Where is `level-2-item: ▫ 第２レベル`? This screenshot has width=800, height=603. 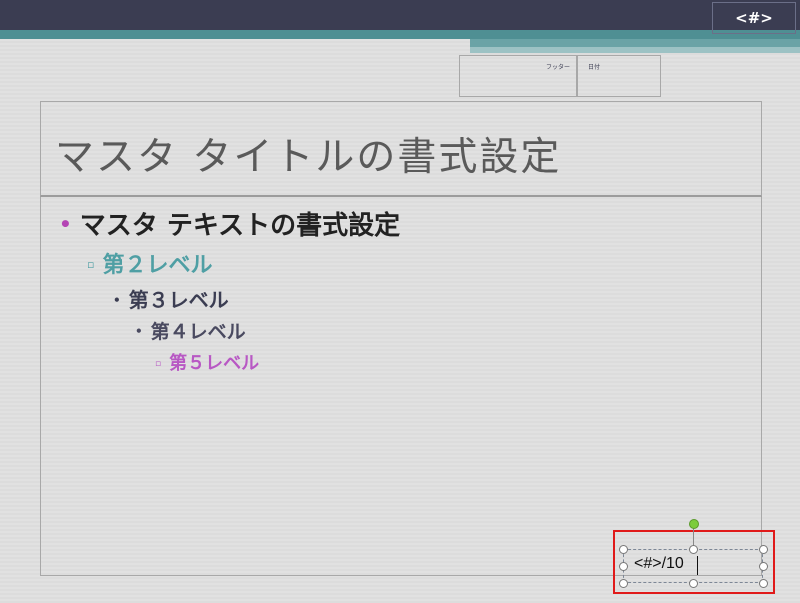
level-2-item: ▫ 第２レベル is located at coordinates (149, 263).